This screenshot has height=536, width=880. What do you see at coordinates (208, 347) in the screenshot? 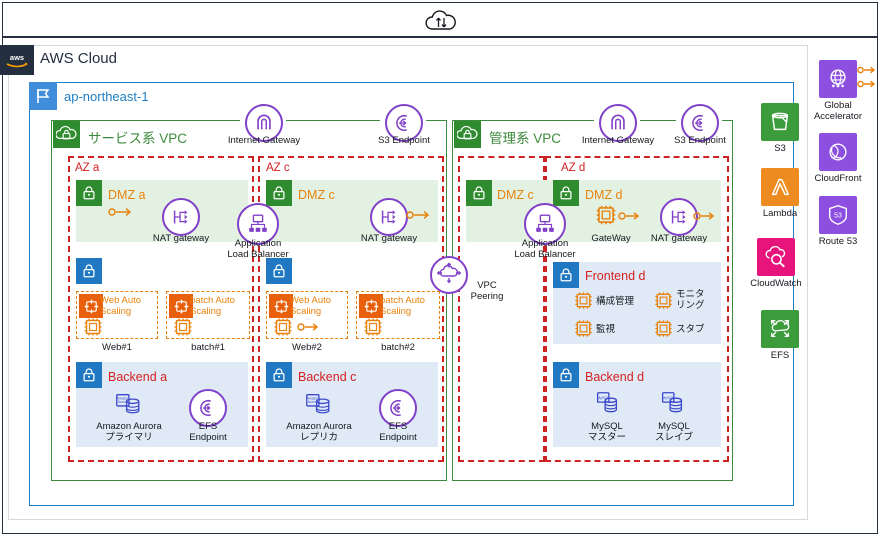
I see `asg-batch1-caption: batch#1` at bounding box center [208, 347].